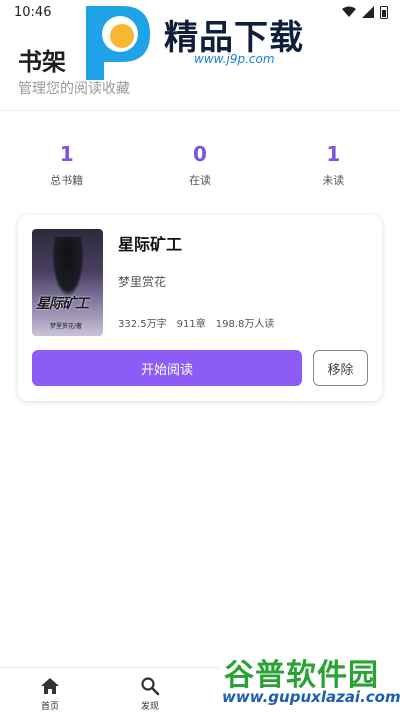  Describe the element at coordinates (201, 41) in the screenshot. I see `watermark-top: 精品下载 www.j9p.com` at that location.